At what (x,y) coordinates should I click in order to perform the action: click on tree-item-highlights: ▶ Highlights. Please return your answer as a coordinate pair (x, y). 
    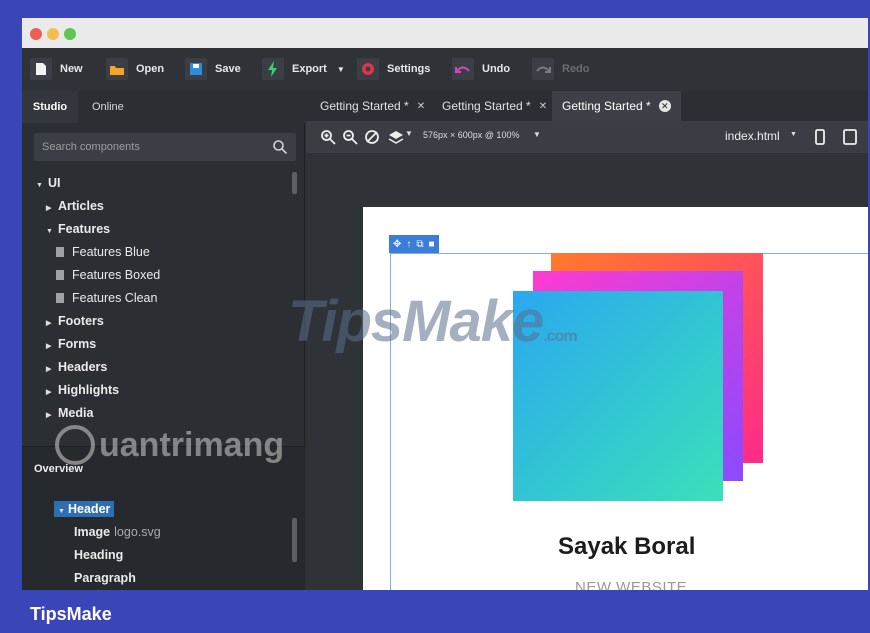
    Looking at the image, I should click on (82, 390).